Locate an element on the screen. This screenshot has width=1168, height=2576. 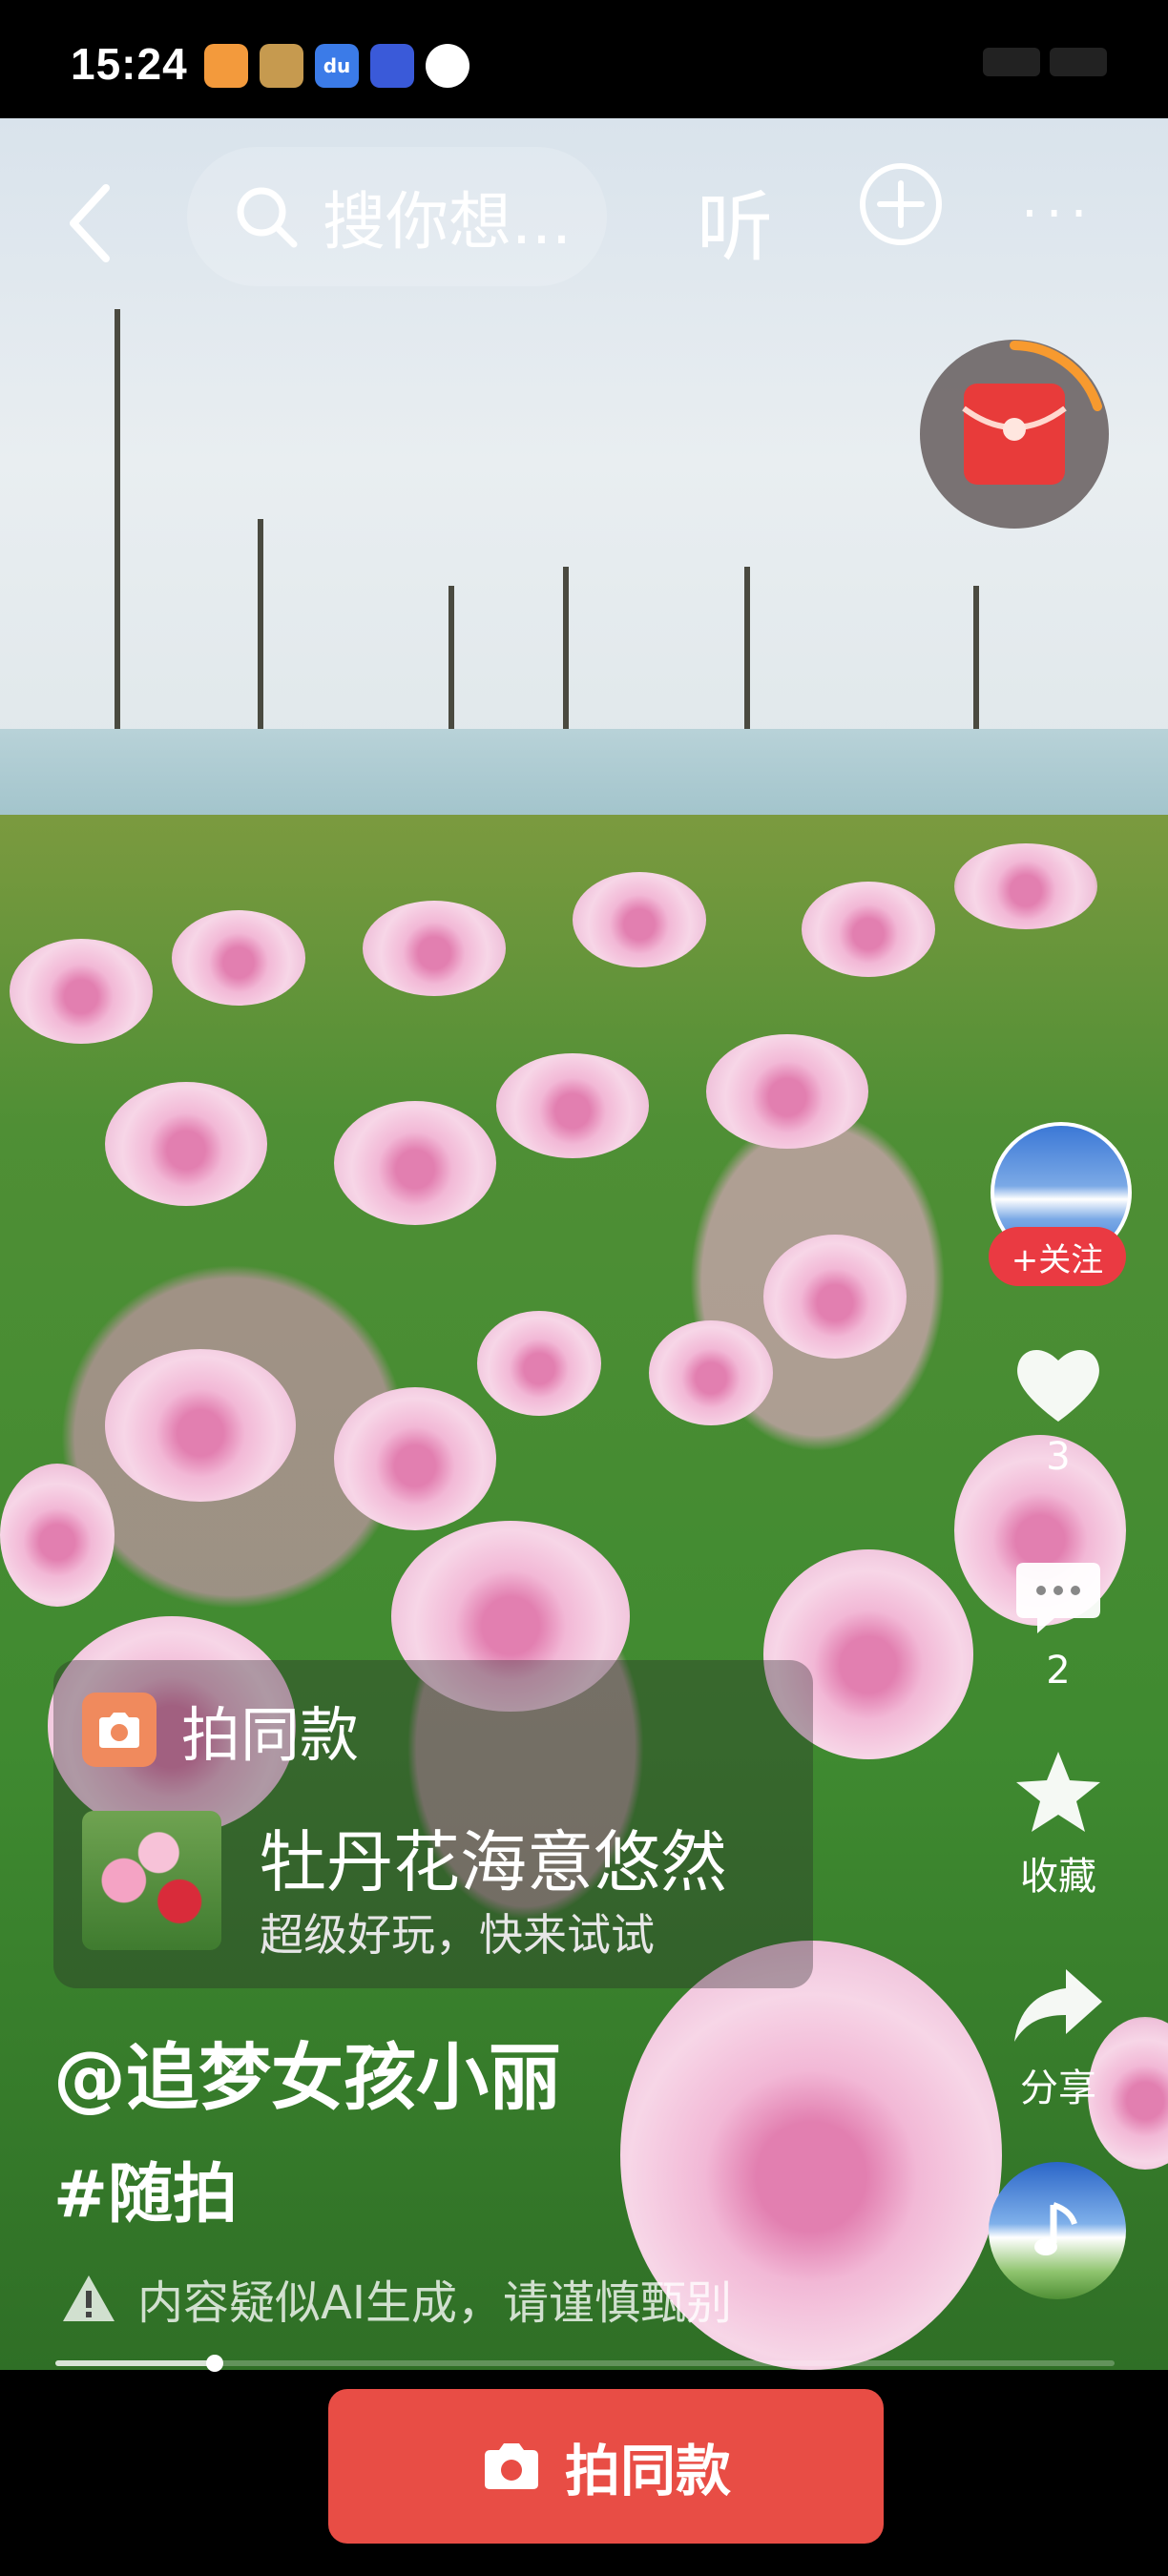
favorite-button: 收藏 is located at coordinates (1058, 1824).